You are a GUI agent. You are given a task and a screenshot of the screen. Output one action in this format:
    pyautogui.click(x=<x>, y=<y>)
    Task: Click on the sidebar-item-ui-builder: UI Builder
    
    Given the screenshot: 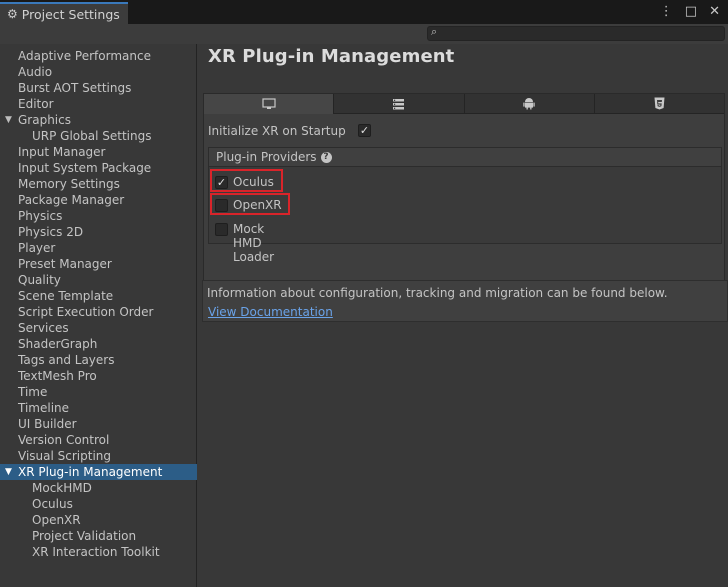 What is the action you would take?
    pyautogui.click(x=98, y=424)
    